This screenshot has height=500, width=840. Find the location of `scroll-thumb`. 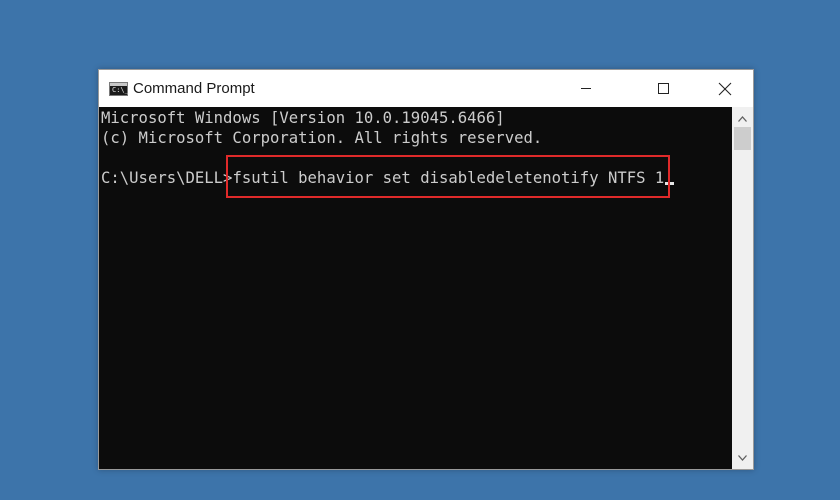

scroll-thumb is located at coordinates (742, 138).